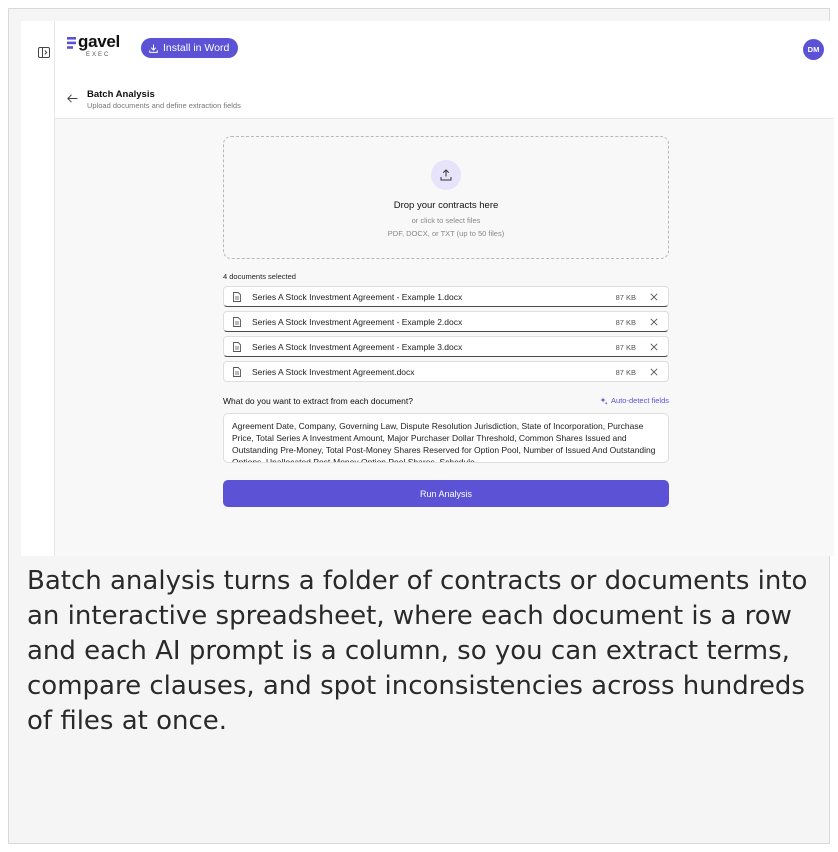 The image size is (838, 852). Describe the element at coordinates (446, 205) in the screenshot. I see `dropzone-title: Drop your contracts here` at that location.